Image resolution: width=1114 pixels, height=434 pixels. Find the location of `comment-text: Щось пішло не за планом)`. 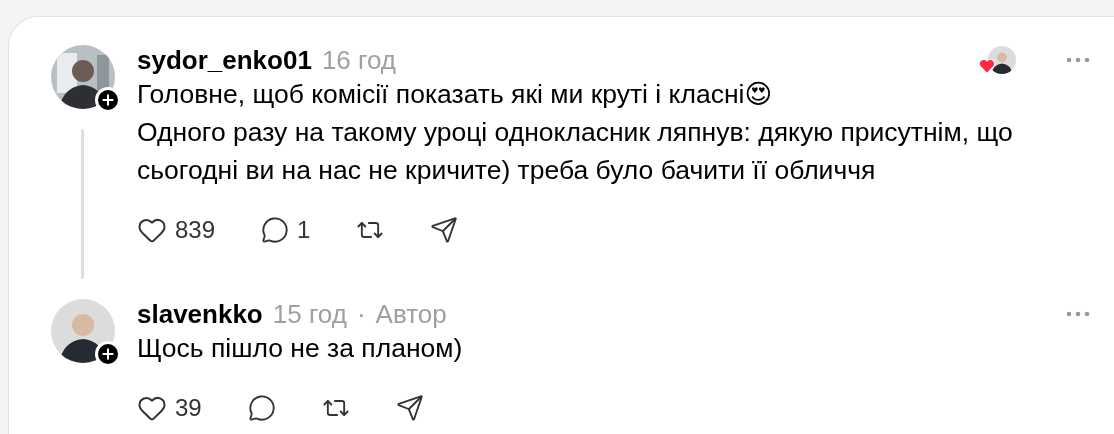

comment-text: Щось пішло не за планом) is located at coordinates (300, 348).